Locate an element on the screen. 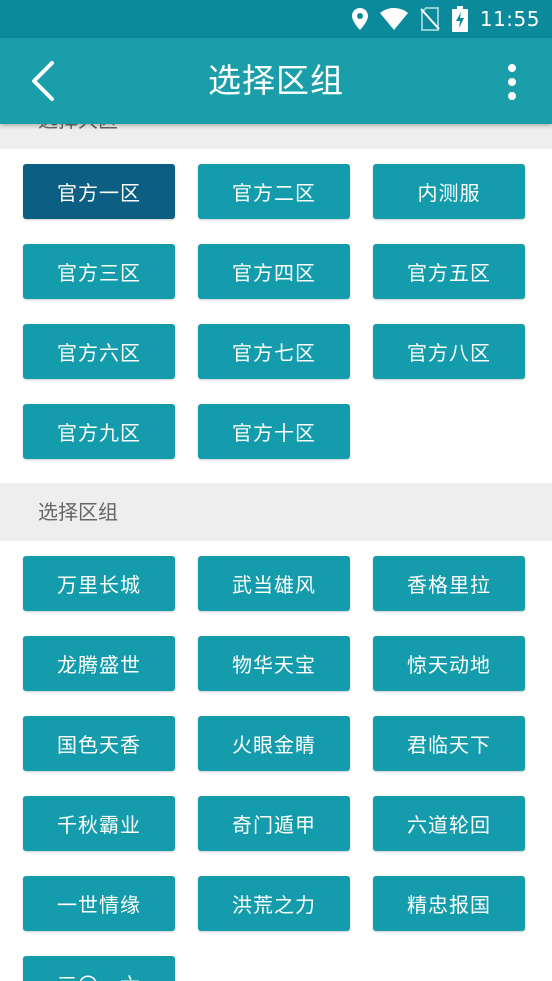  group-button: 物华天宝 is located at coordinates (274, 663).